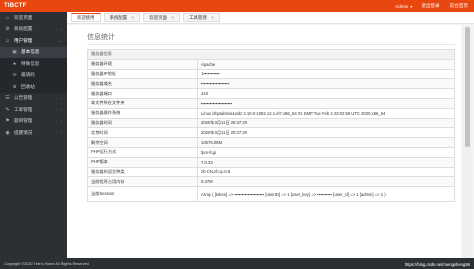  What do you see at coordinates (142, 113) in the screenshot?
I see `row-key: 服务器操作系统` at bounding box center [142, 113].